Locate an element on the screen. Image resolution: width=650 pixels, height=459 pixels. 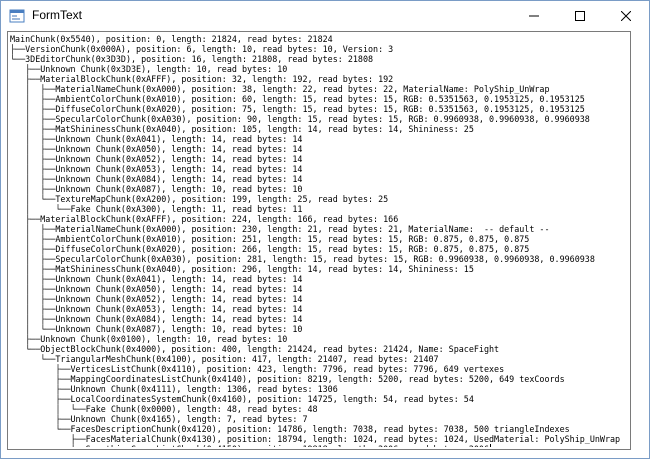
close-button is located at coordinates (626, 16).